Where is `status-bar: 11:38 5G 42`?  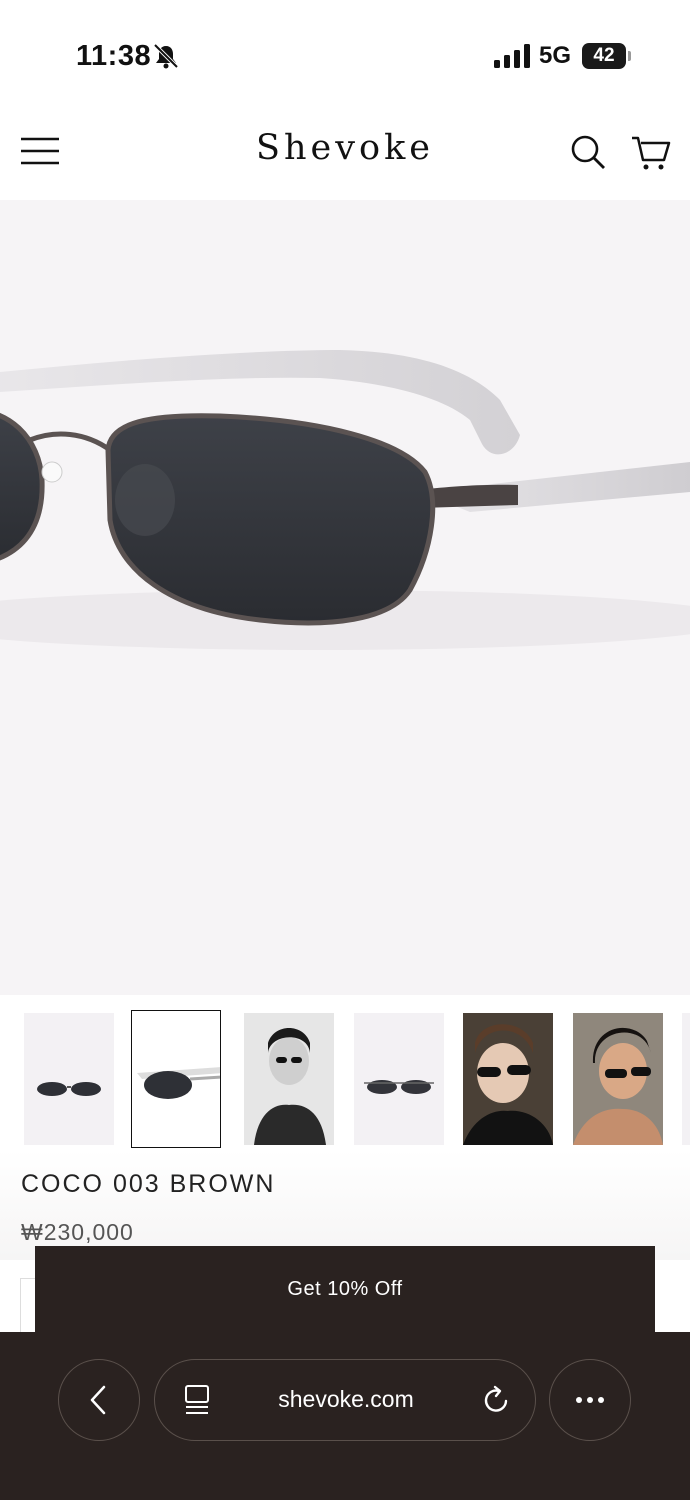
status-bar: 11:38 5G 42 is located at coordinates (345, 50).